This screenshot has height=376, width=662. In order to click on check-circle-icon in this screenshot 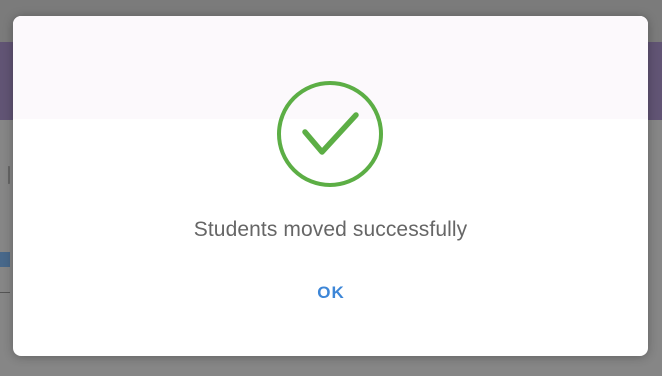, I will do `click(330, 134)`.